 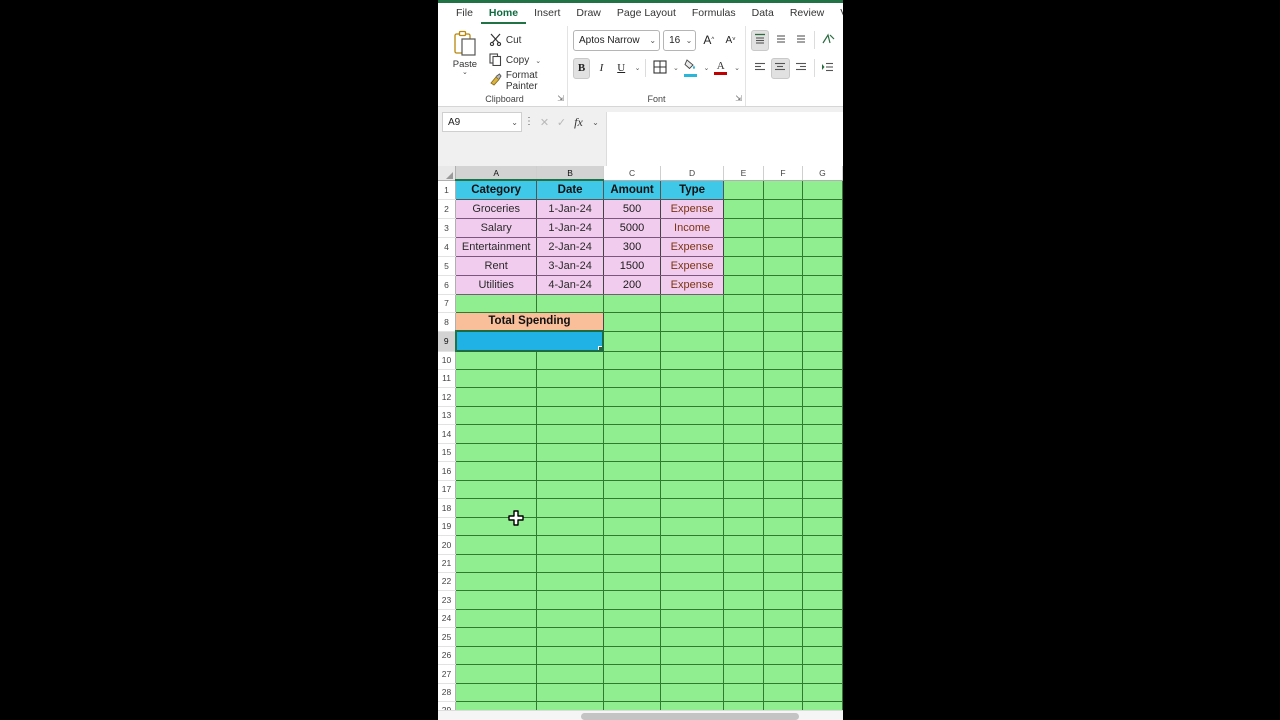 I want to click on row-header-19: 19, so click(x=447, y=526).